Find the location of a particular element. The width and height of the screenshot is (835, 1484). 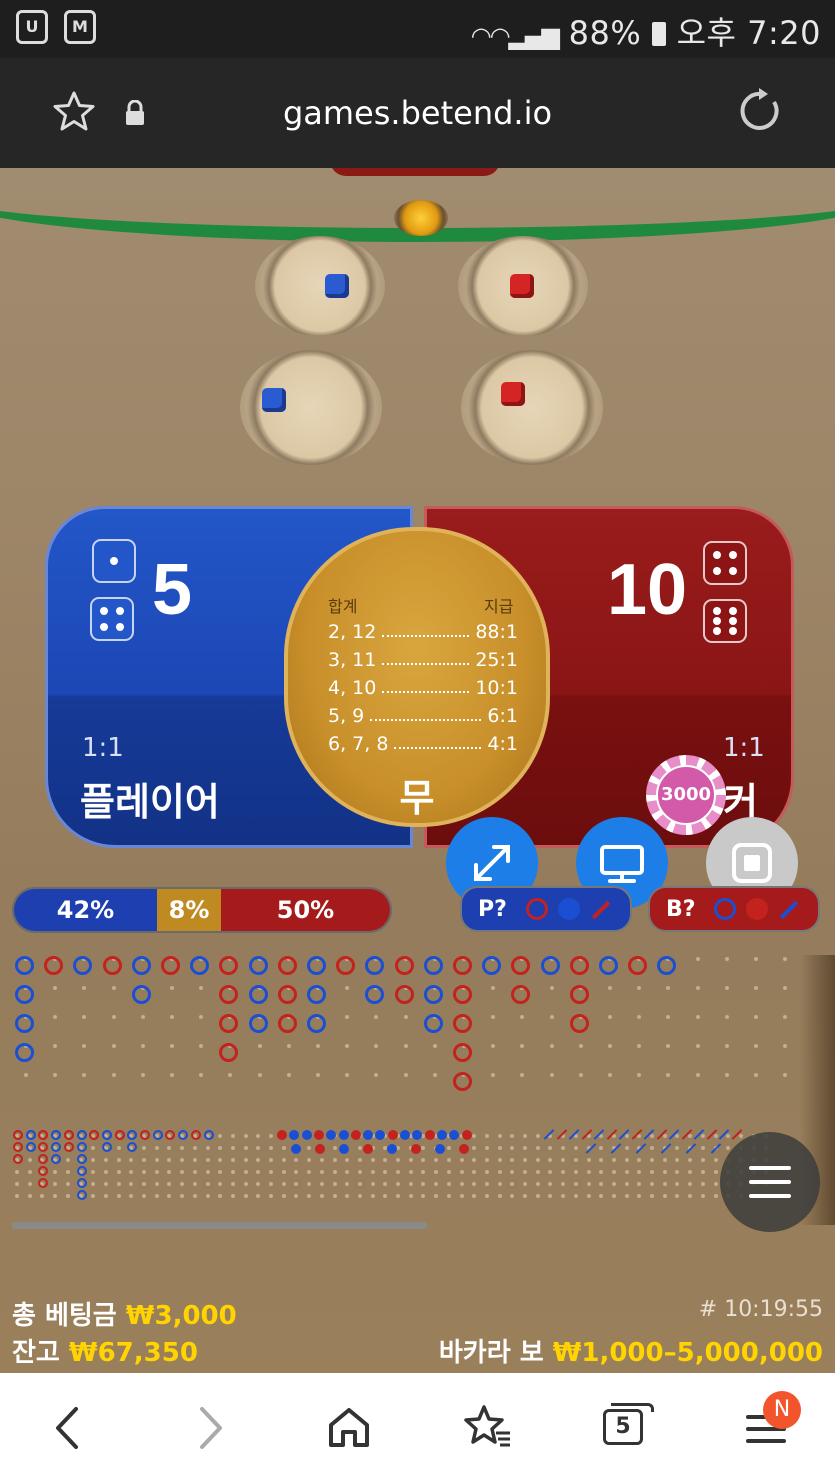

reload-icon is located at coordinates (761, 111).